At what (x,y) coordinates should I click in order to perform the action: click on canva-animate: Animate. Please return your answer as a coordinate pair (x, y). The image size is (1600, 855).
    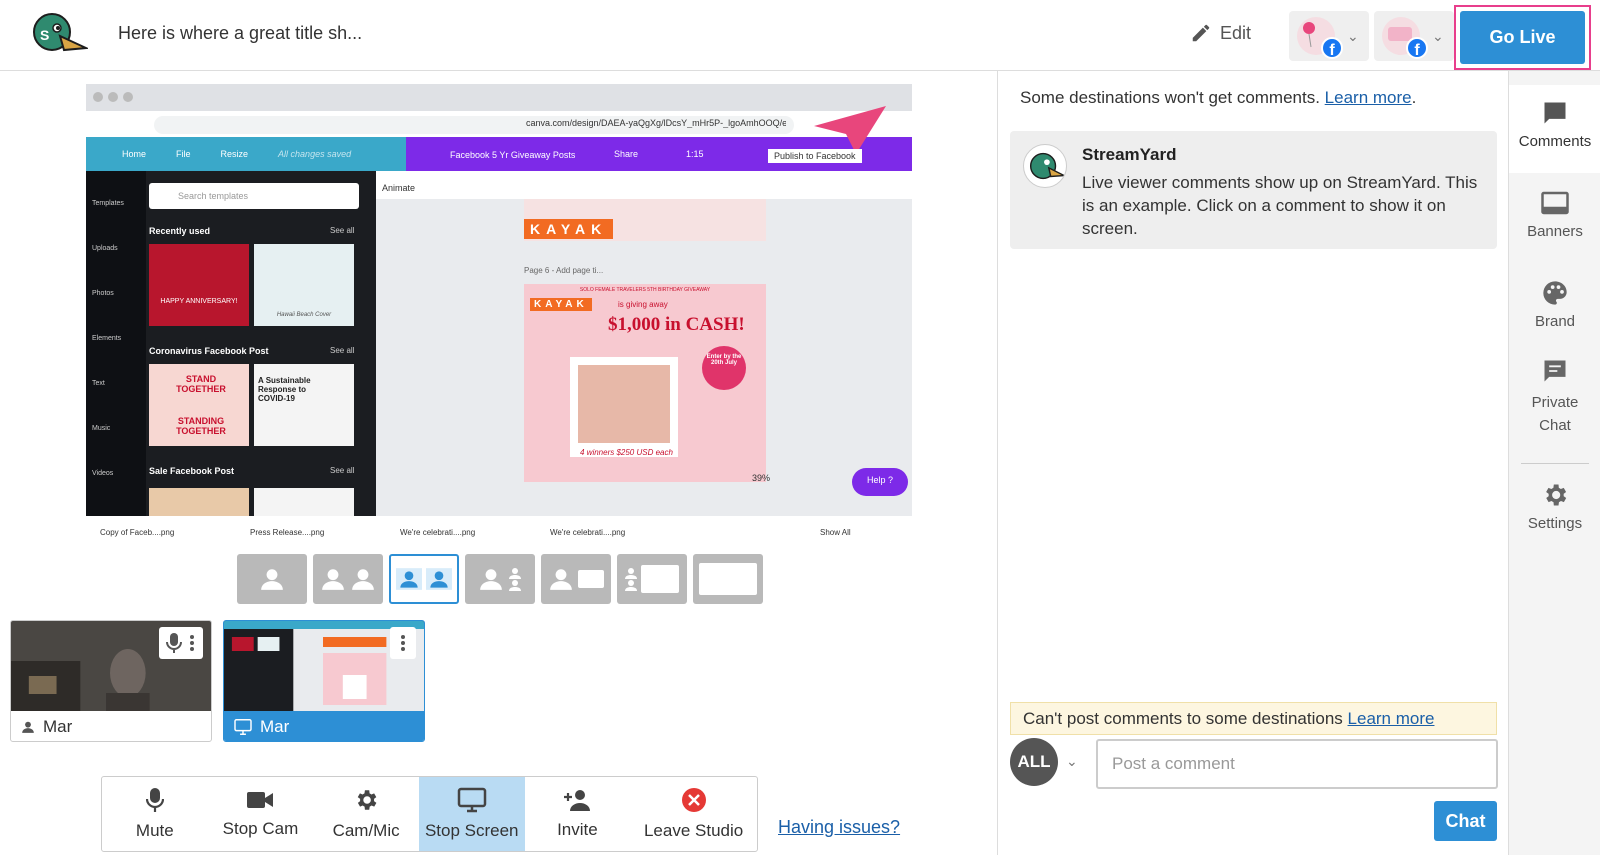
    Looking at the image, I should click on (399, 188).